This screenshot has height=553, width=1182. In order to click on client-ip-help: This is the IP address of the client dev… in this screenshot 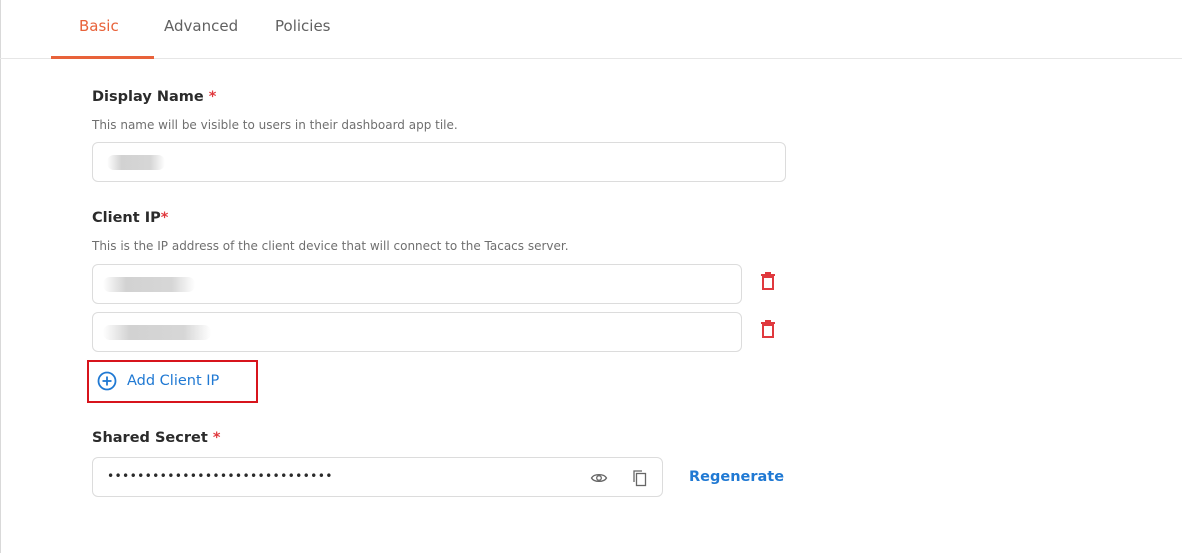, I will do `click(330, 246)`.